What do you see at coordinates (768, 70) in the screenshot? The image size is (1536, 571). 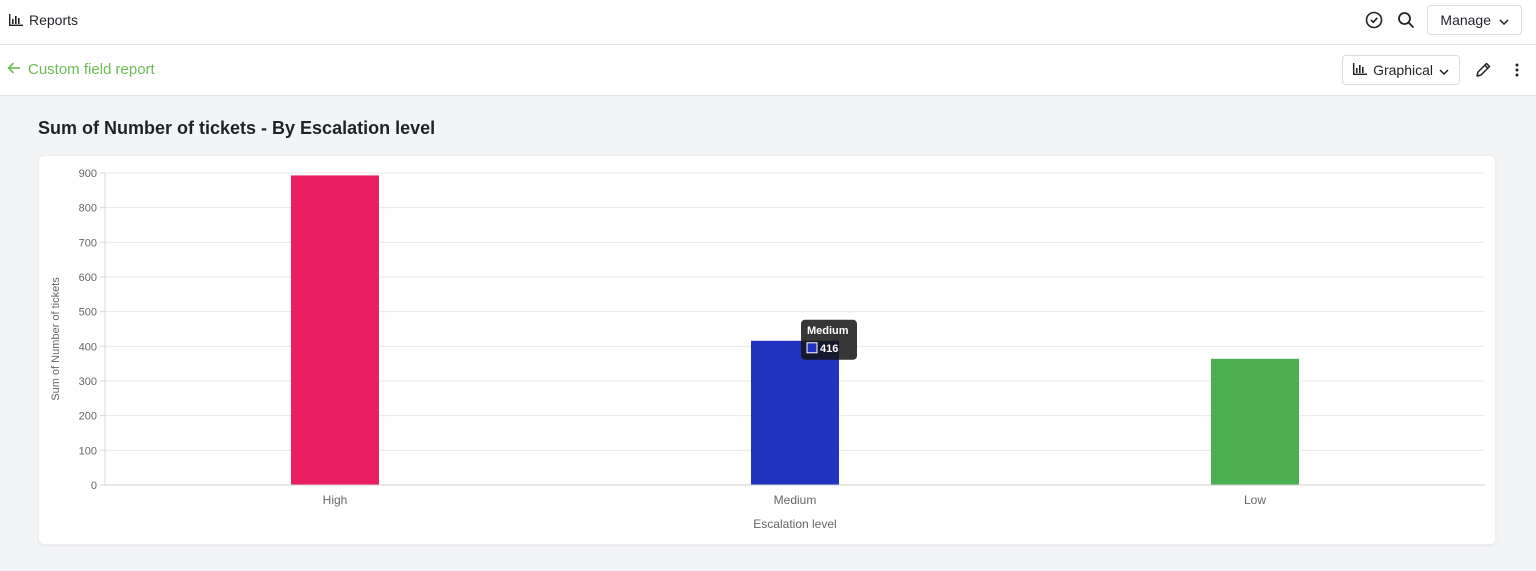 I see `sub-header: Custom field report Graphical` at bounding box center [768, 70].